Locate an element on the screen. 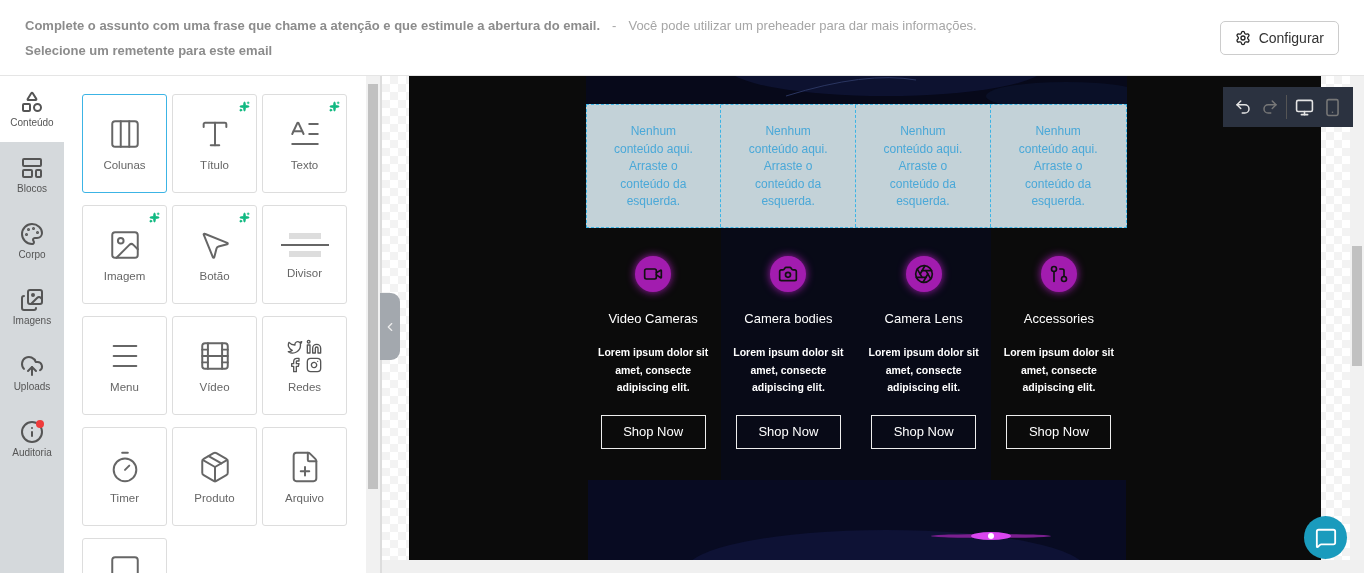 Image resolution: width=1364 pixels, height=573 pixels. sidebar-tab: Conteúdo is located at coordinates (32, 109).